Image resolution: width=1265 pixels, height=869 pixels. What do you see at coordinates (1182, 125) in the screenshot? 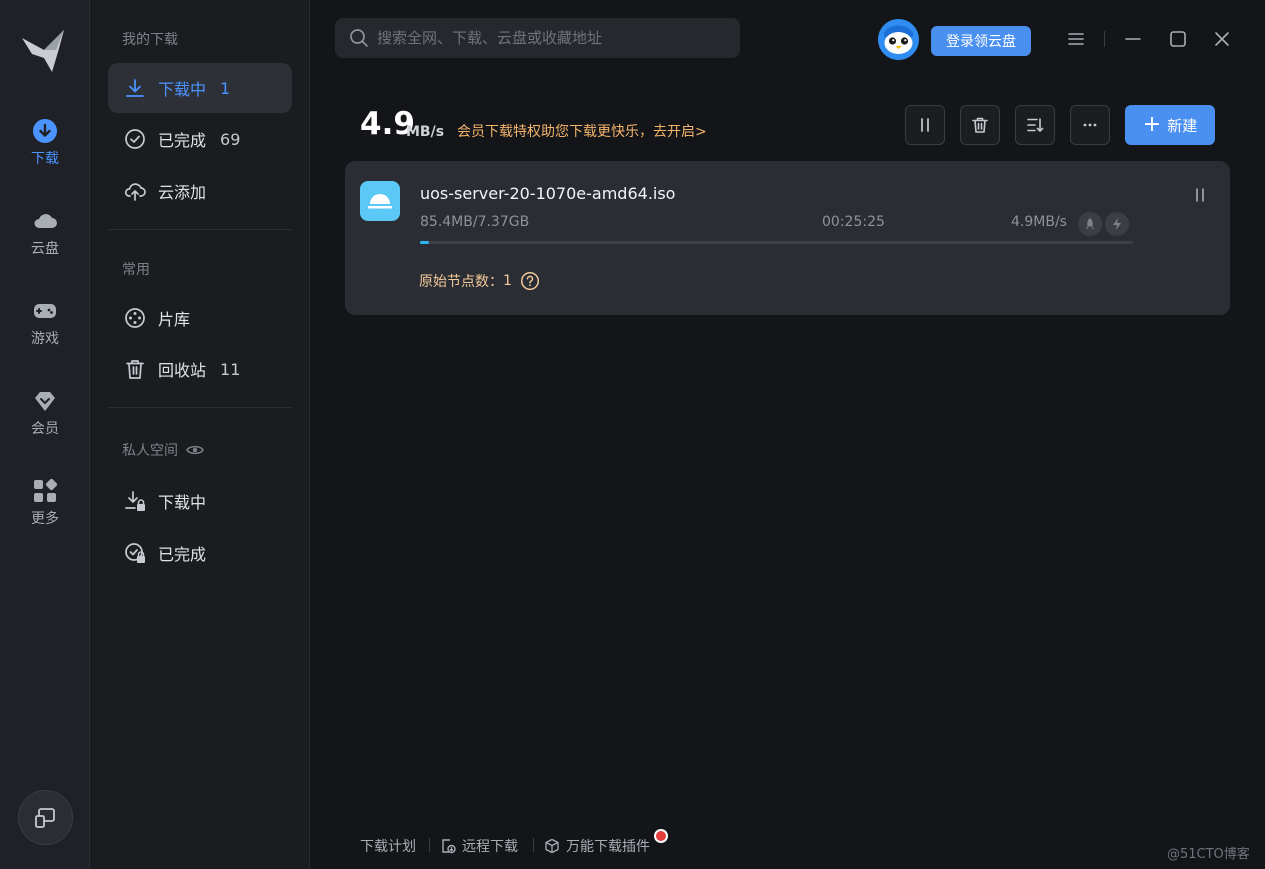
I see `new-task-label: 新建` at bounding box center [1182, 125].